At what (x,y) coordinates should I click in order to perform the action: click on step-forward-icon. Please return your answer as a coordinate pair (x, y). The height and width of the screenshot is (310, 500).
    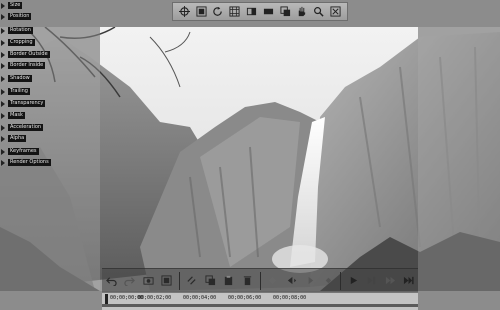
    Looking at the image, I should click on (372, 280).